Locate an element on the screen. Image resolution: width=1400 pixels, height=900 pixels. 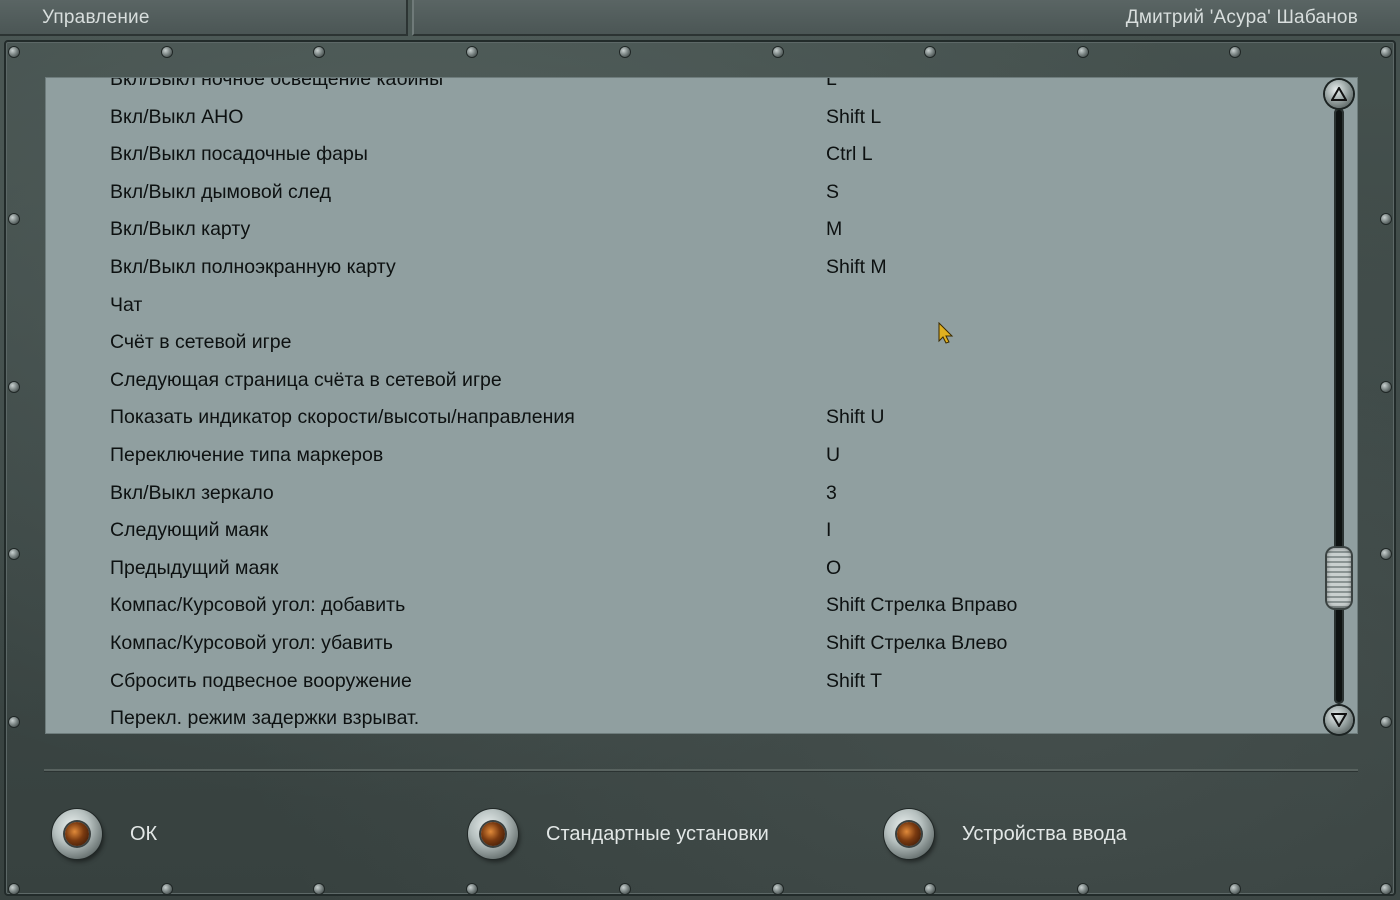
action-label: Следующая страница счёта в сетевой игре is located at coordinates (306, 379).